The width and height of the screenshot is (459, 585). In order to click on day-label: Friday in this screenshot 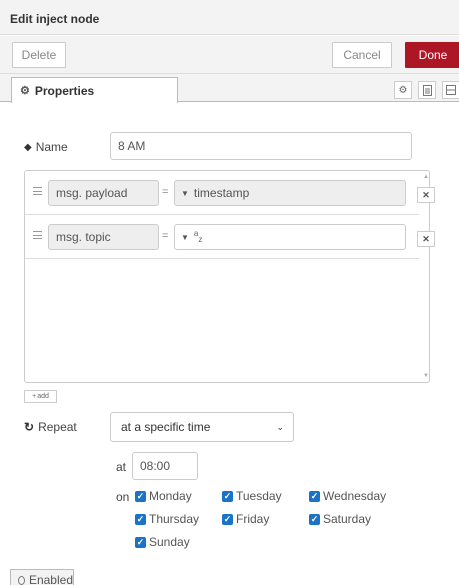, I will do `click(253, 519)`.